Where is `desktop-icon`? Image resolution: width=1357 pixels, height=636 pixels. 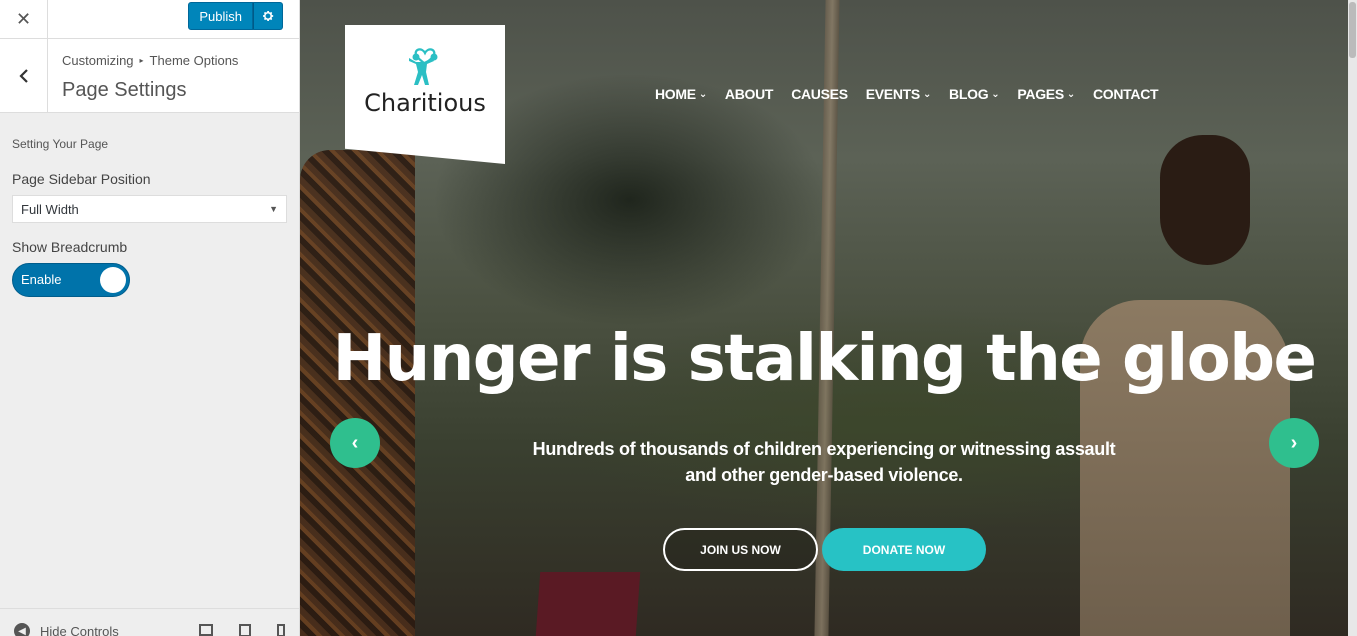
desktop-icon is located at coordinates (206, 630).